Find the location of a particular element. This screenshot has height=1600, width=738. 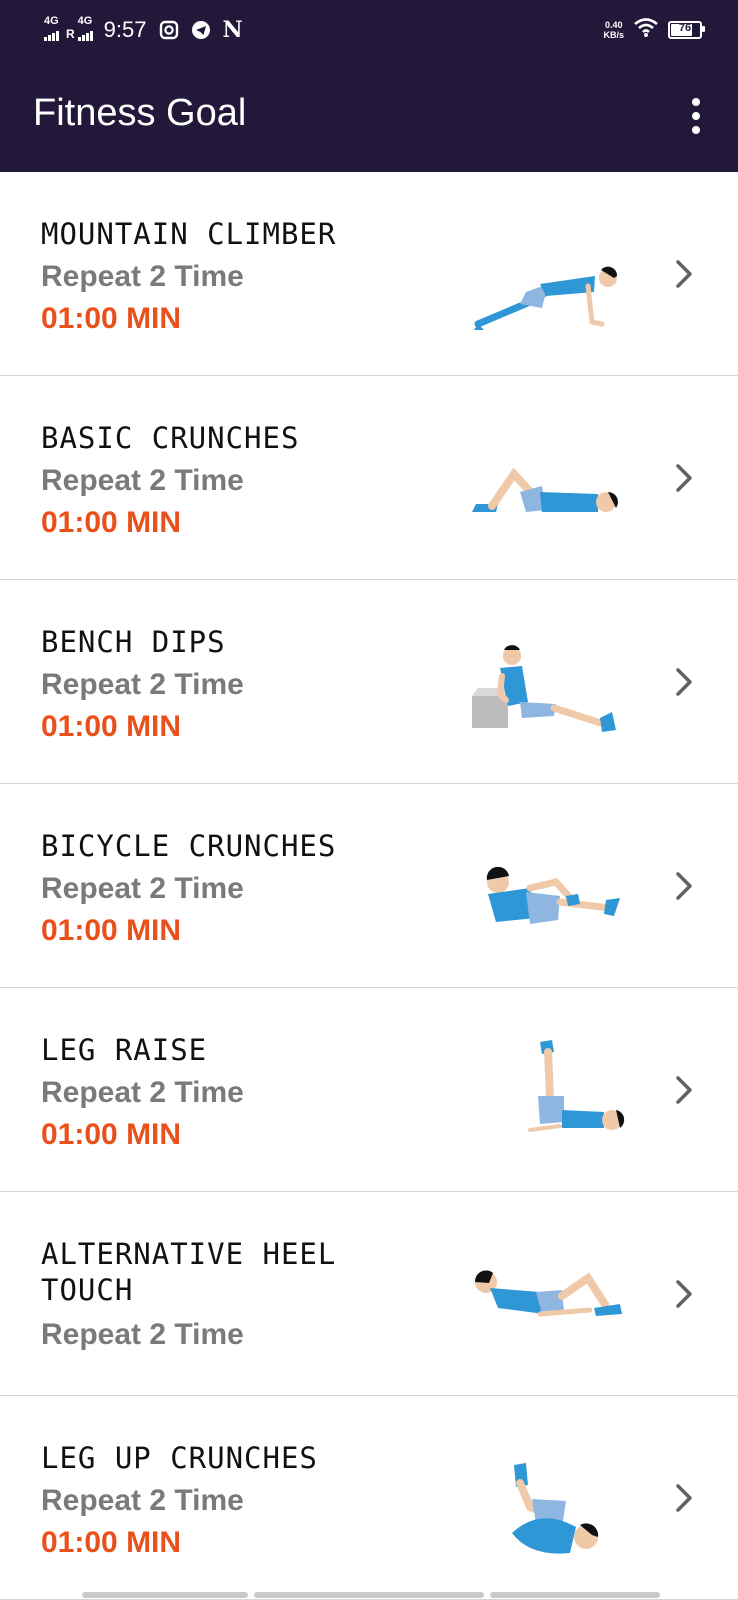

clock: 9:57 is located at coordinates (125, 29).